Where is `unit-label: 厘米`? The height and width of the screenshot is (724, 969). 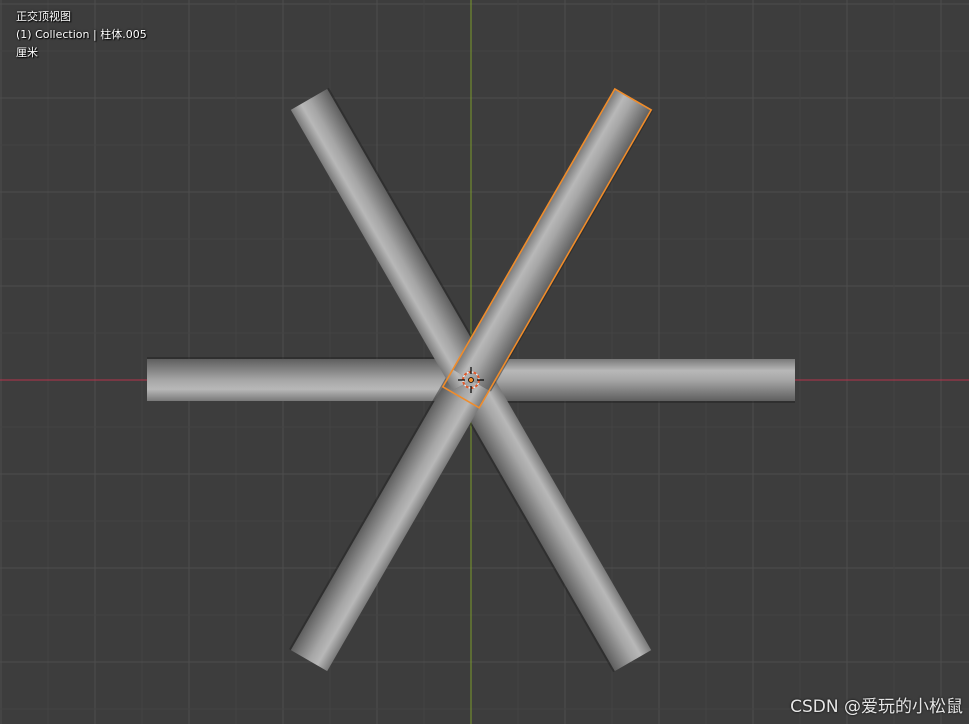
unit-label: 厘米 is located at coordinates (27, 52).